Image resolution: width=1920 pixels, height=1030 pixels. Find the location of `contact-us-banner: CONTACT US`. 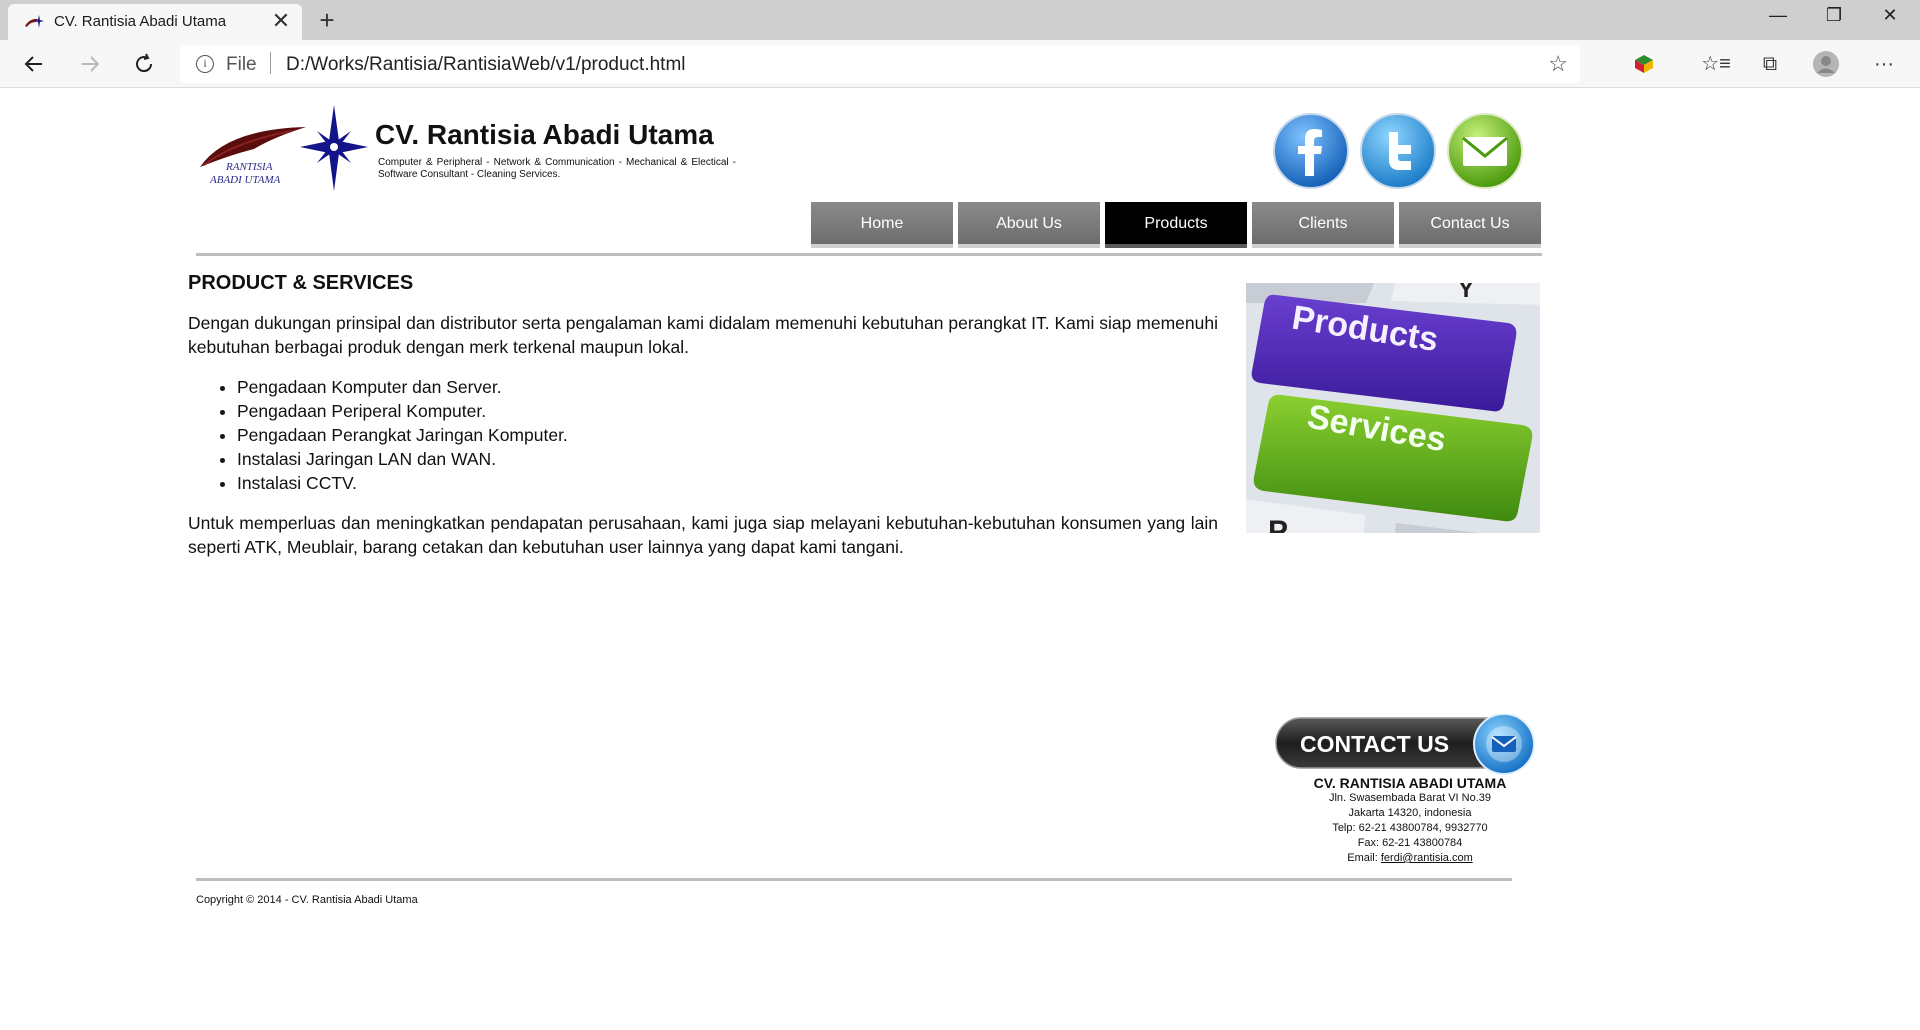

contact-us-banner: CONTACT US is located at coordinates (1412, 747).